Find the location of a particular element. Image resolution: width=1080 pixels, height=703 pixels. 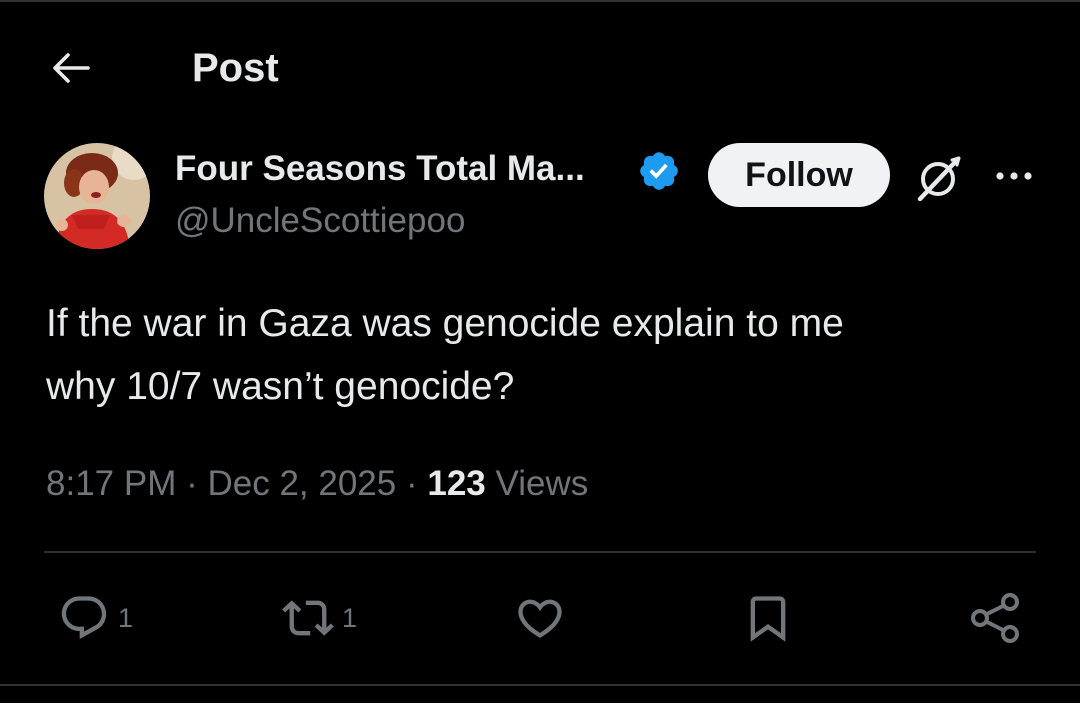

share-button is located at coordinates (995, 618).